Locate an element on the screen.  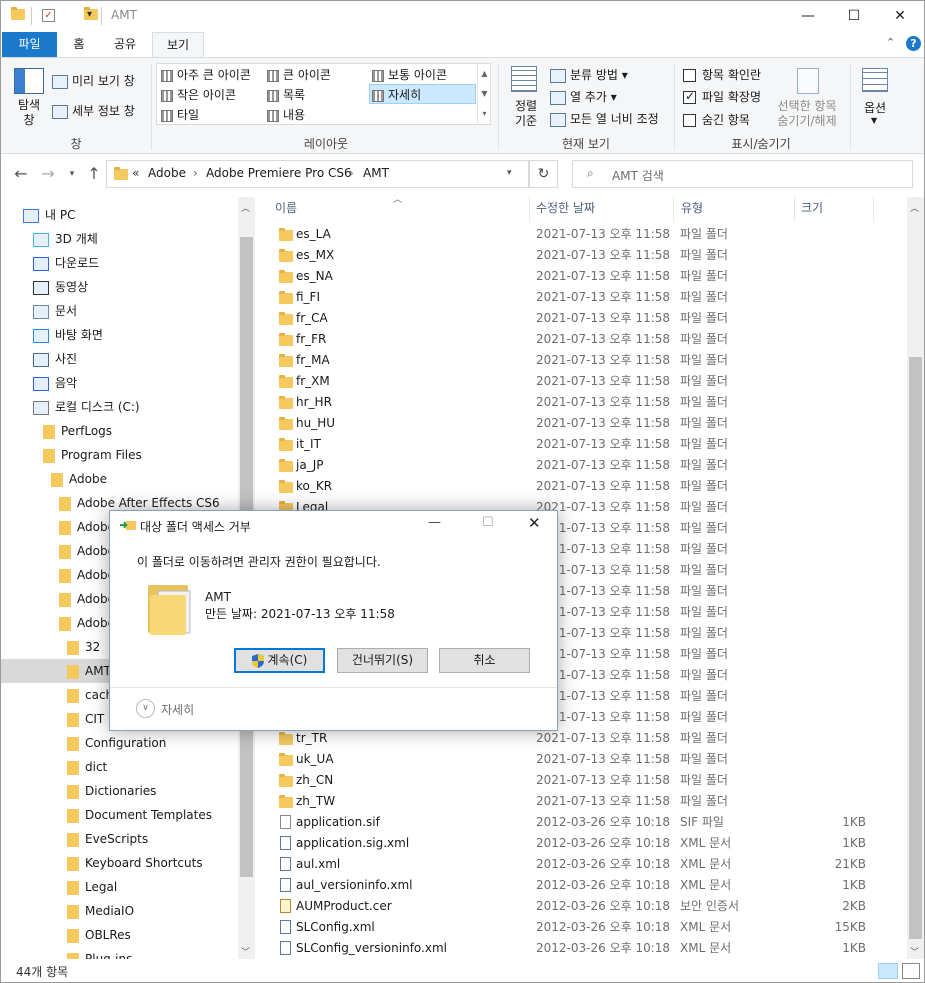
dialog-maximize-button: ☐ is located at coordinates (488, 522).